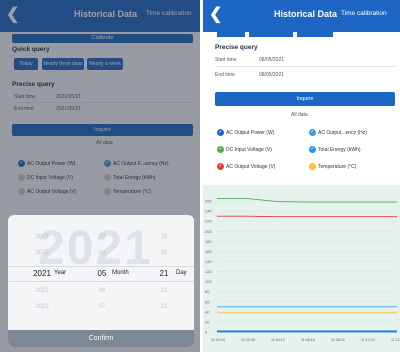 The image size is (400, 352). What do you see at coordinates (164, 307) in the screenshot?
I see `picker-day-option: 23` at bounding box center [164, 307].